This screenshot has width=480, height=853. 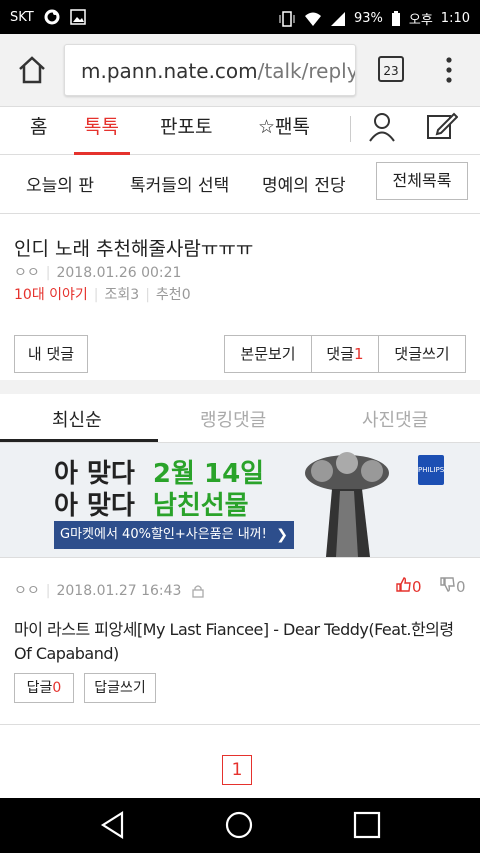 I want to click on thumbs-up-icon, so click(x=403, y=584).